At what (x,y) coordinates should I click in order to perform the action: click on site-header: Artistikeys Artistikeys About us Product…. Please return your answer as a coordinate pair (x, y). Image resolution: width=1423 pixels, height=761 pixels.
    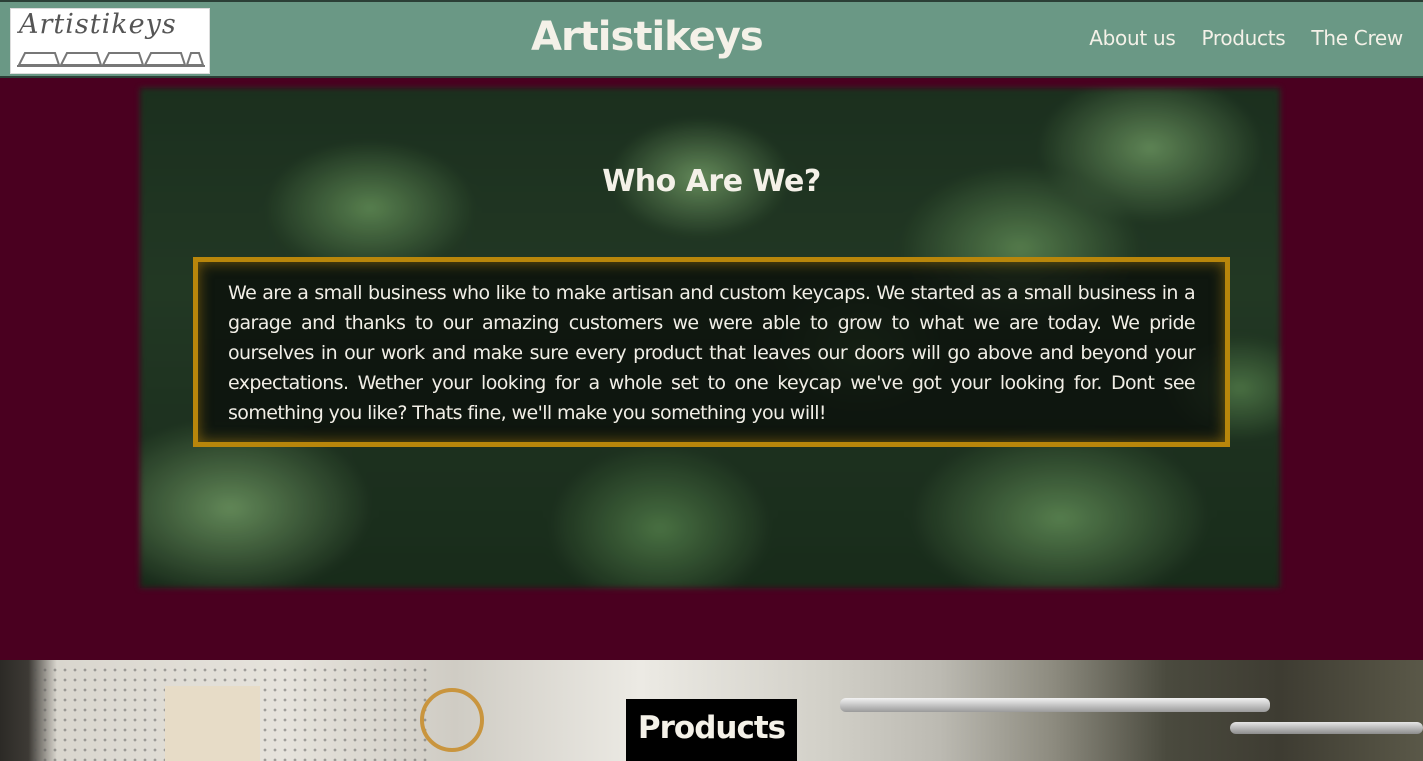
    Looking at the image, I should click on (711, 39).